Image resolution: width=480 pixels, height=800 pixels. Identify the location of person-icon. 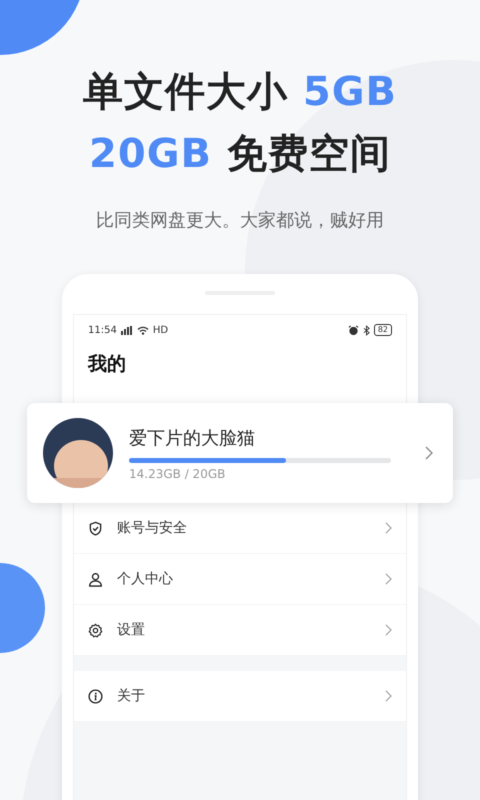
(95, 579).